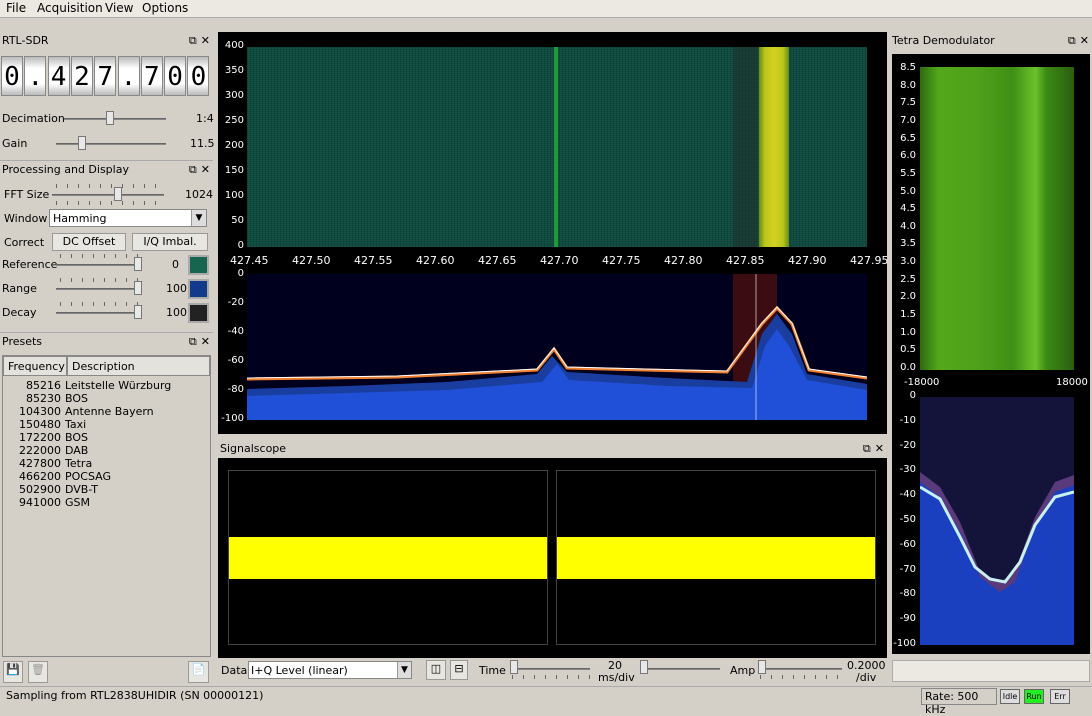 Image resolution: width=1092 pixels, height=716 pixels. Describe the element at coordinates (514, 667) in the screenshot. I see `time-slider` at that location.